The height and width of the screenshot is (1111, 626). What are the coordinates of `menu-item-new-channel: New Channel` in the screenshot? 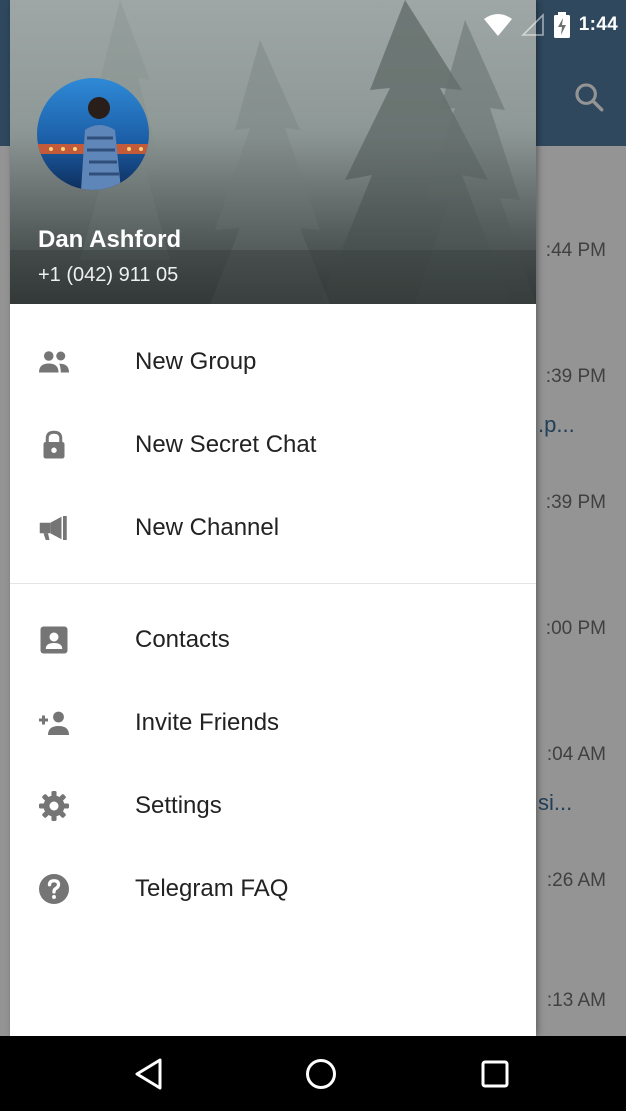 It's located at (273, 528).